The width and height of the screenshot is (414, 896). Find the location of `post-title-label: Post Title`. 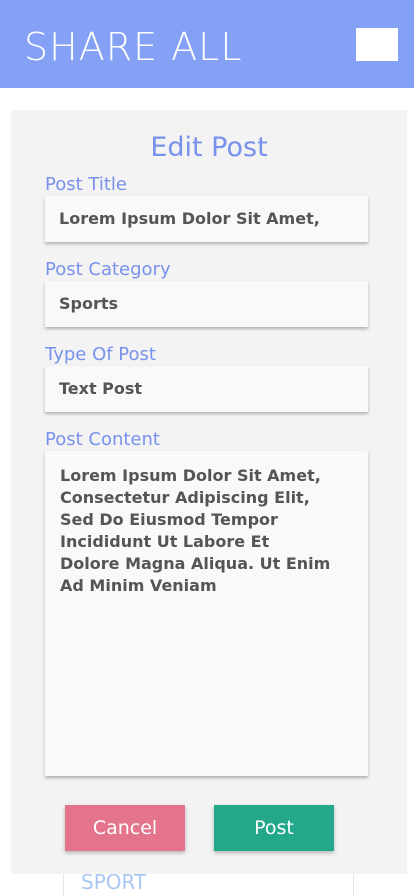

post-title-label: Post Title is located at coordinates (86, 184).